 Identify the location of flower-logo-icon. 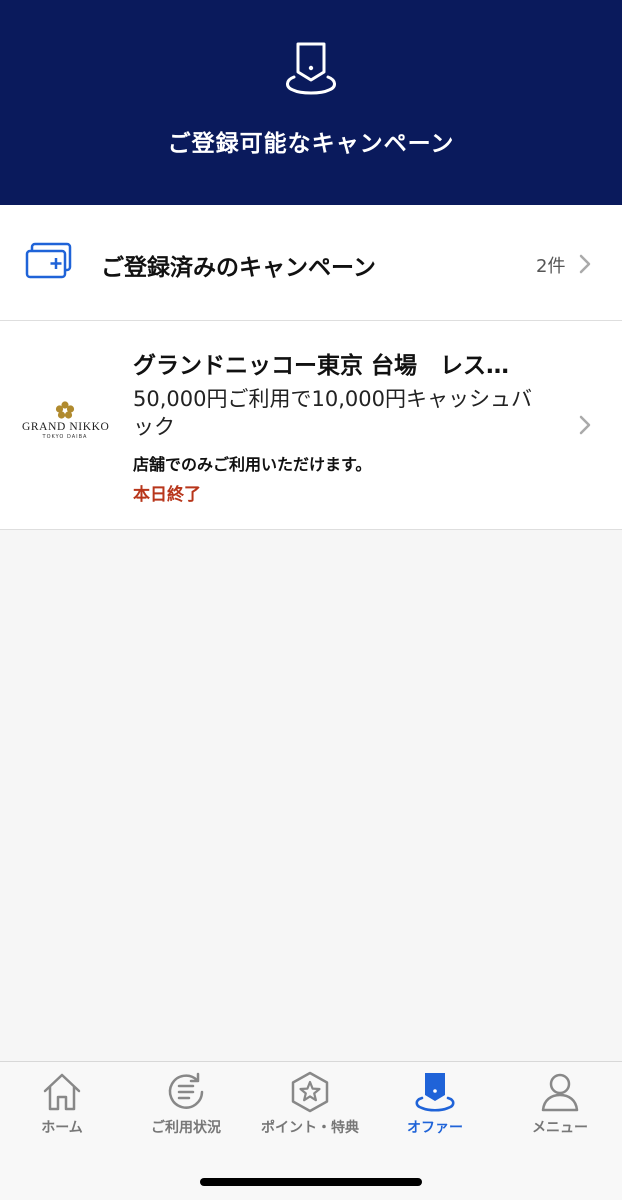
(65, 410).